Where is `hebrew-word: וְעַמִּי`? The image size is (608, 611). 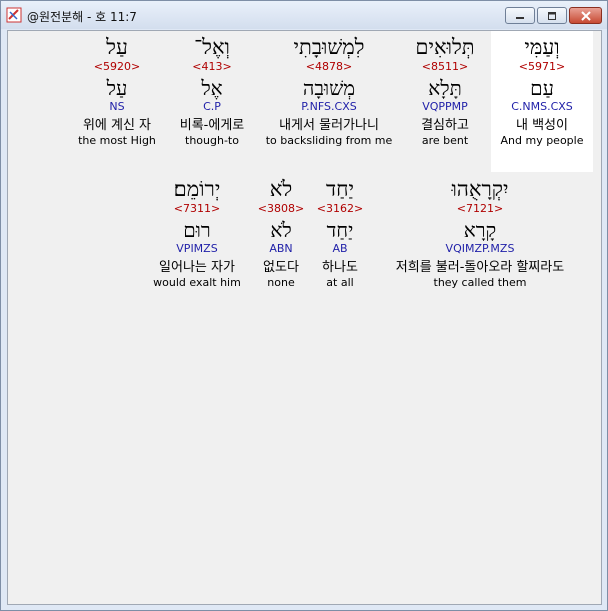 hebrew-word: וְעַמִּי is located at coordinates (542, 47).